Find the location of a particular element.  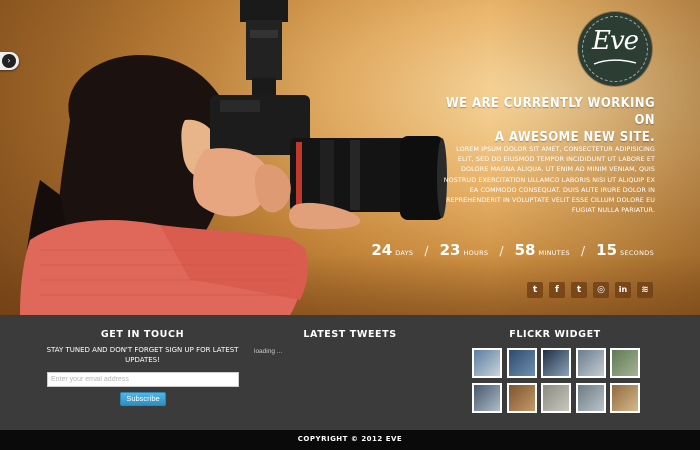

chevron-right-icon: › is located at coordinates (9, 61).